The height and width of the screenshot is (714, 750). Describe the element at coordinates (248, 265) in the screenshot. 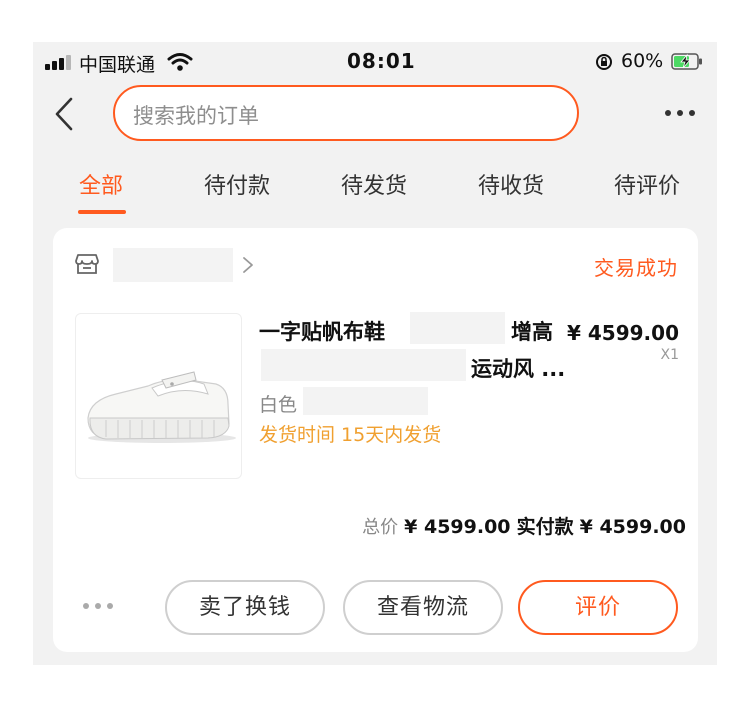

I see `chevron-right-icon` at that location.